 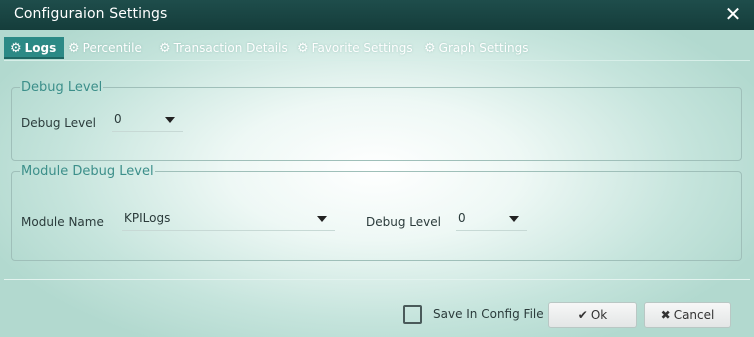 I want to click on tab-favorite-settings: ⚙ Favorite Settings, so click(x=355, y=48).